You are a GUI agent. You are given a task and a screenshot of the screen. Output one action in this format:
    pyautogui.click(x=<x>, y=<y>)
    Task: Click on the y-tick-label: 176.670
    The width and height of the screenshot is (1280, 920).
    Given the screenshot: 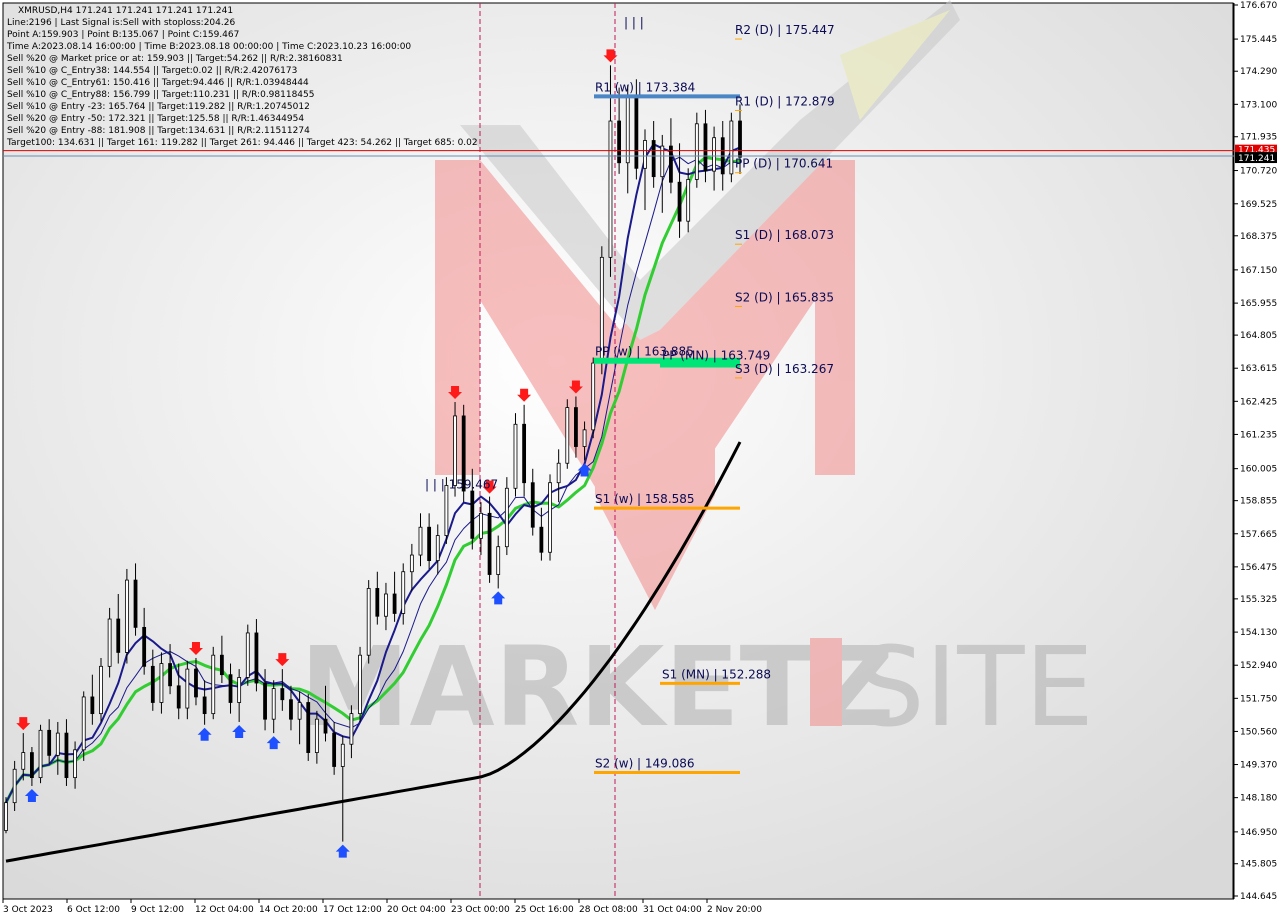 What is the action you would take?
    pyautogui.click(x=1258, y=6)
    